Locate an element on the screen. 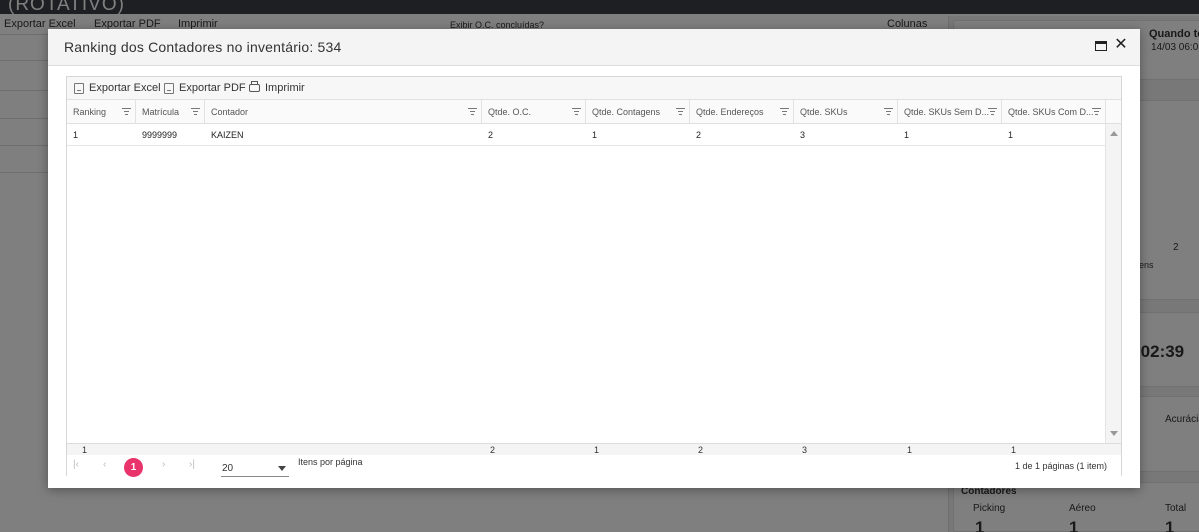  print-button: Imprimir is located at coordinates (277, 87).